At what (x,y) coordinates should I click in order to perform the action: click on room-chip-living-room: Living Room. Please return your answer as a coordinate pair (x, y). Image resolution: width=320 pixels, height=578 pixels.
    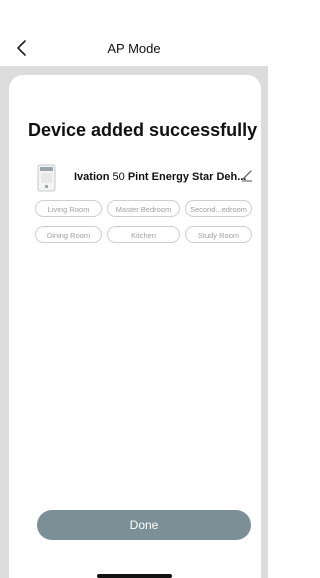
    Looking at the image, I should click on (68, 208).